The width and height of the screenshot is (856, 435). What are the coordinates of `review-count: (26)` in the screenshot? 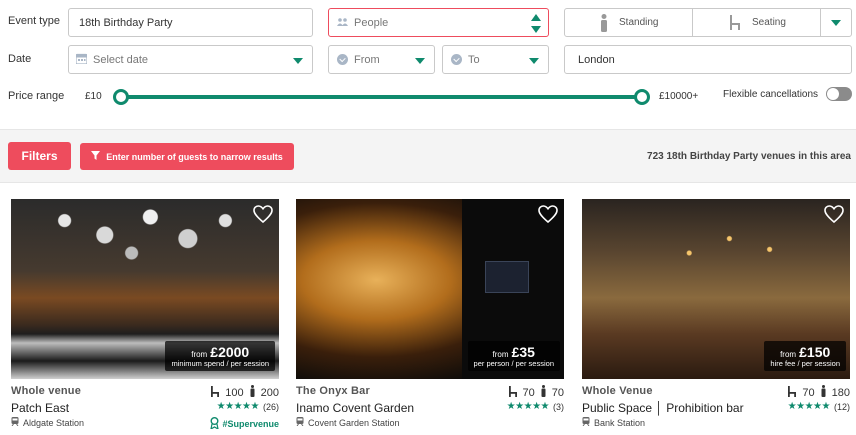 It's located at (270, 406).